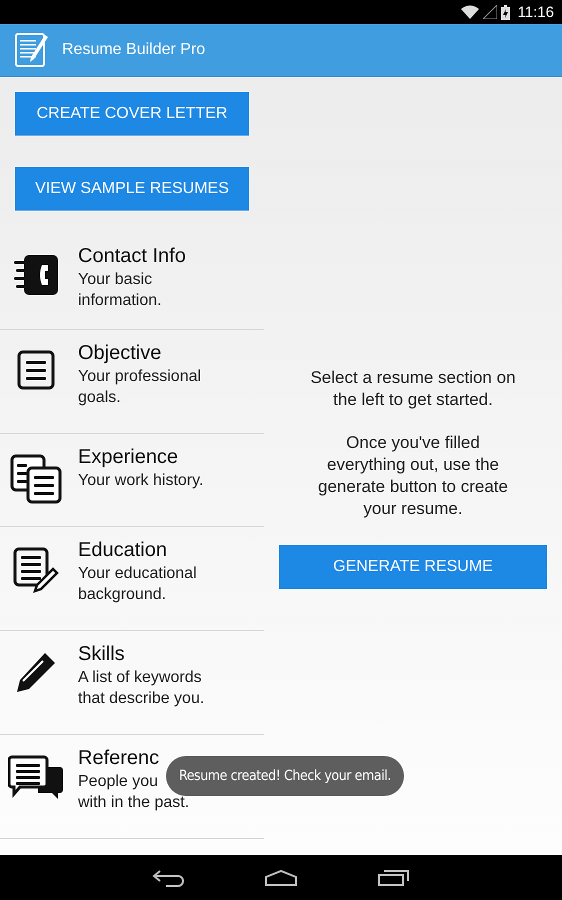 The image size is (562, 900). I want to click on section-subtitle: with in the past., so click(134, 803).